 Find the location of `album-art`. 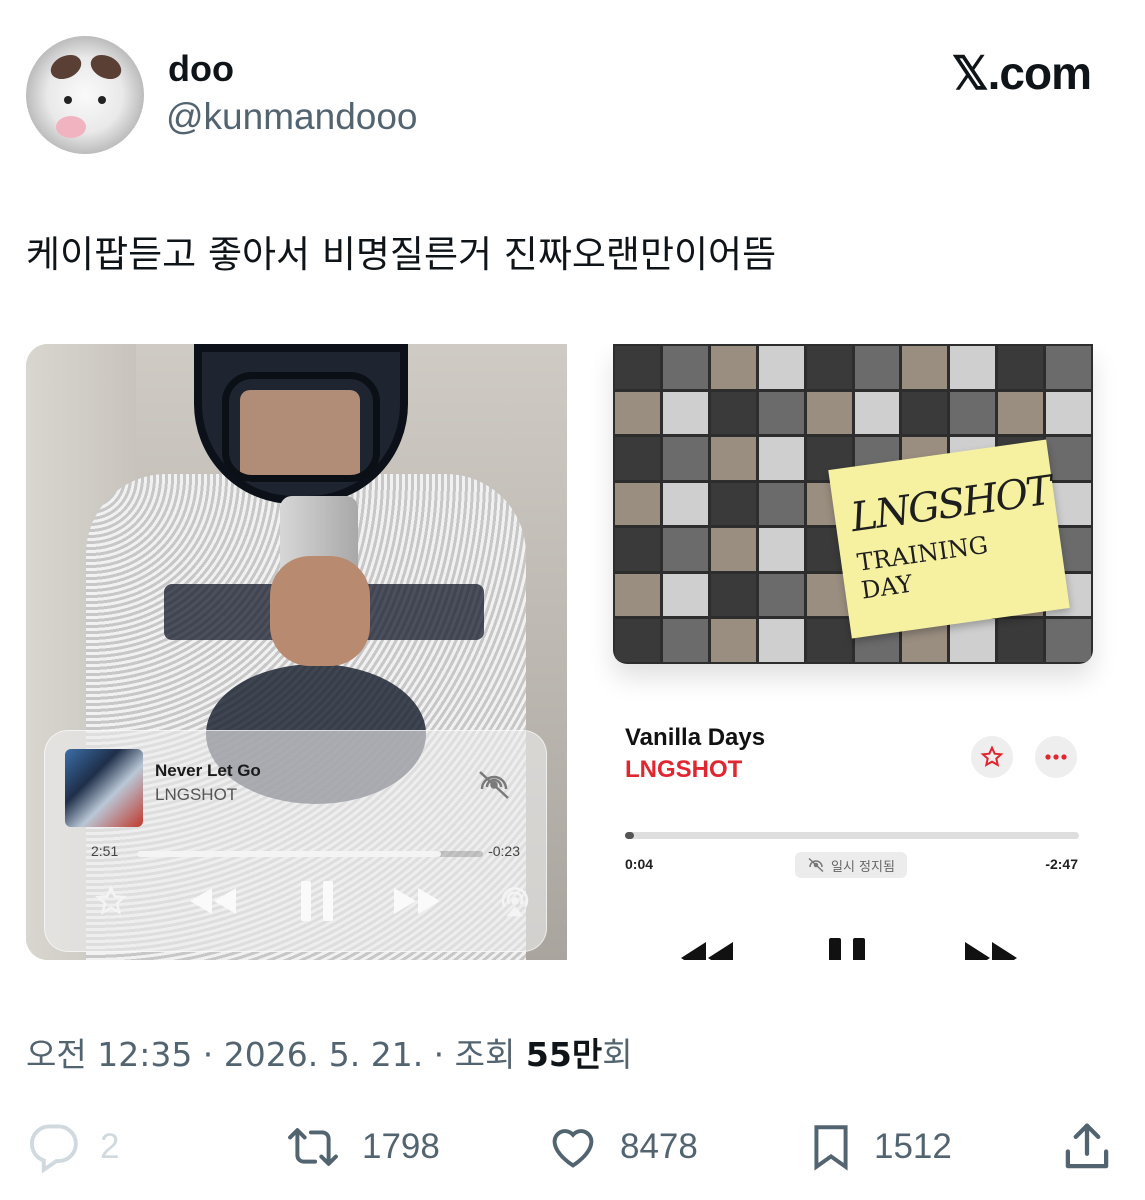

album-art is located at coordinates (104, 788).